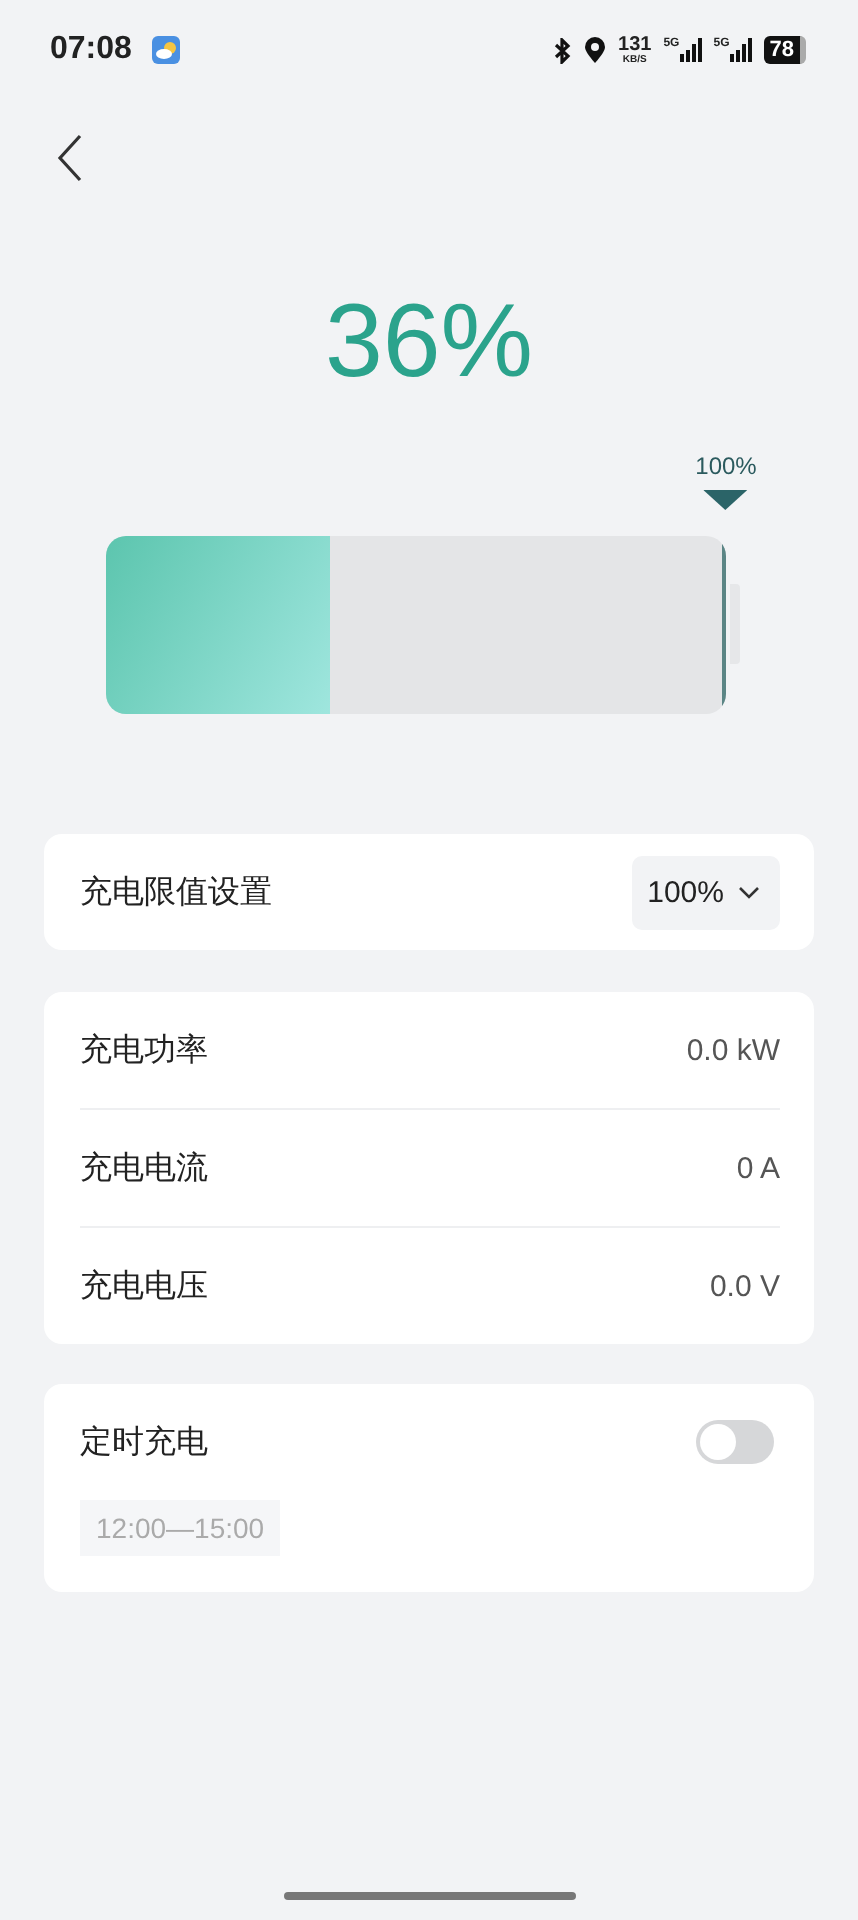 The height and width of the screenshot is (1920, 858). What do you see at coordinates (91, 50) in the screenshot?
I see `status-time: 07:08` at bounding box center [91, 50].